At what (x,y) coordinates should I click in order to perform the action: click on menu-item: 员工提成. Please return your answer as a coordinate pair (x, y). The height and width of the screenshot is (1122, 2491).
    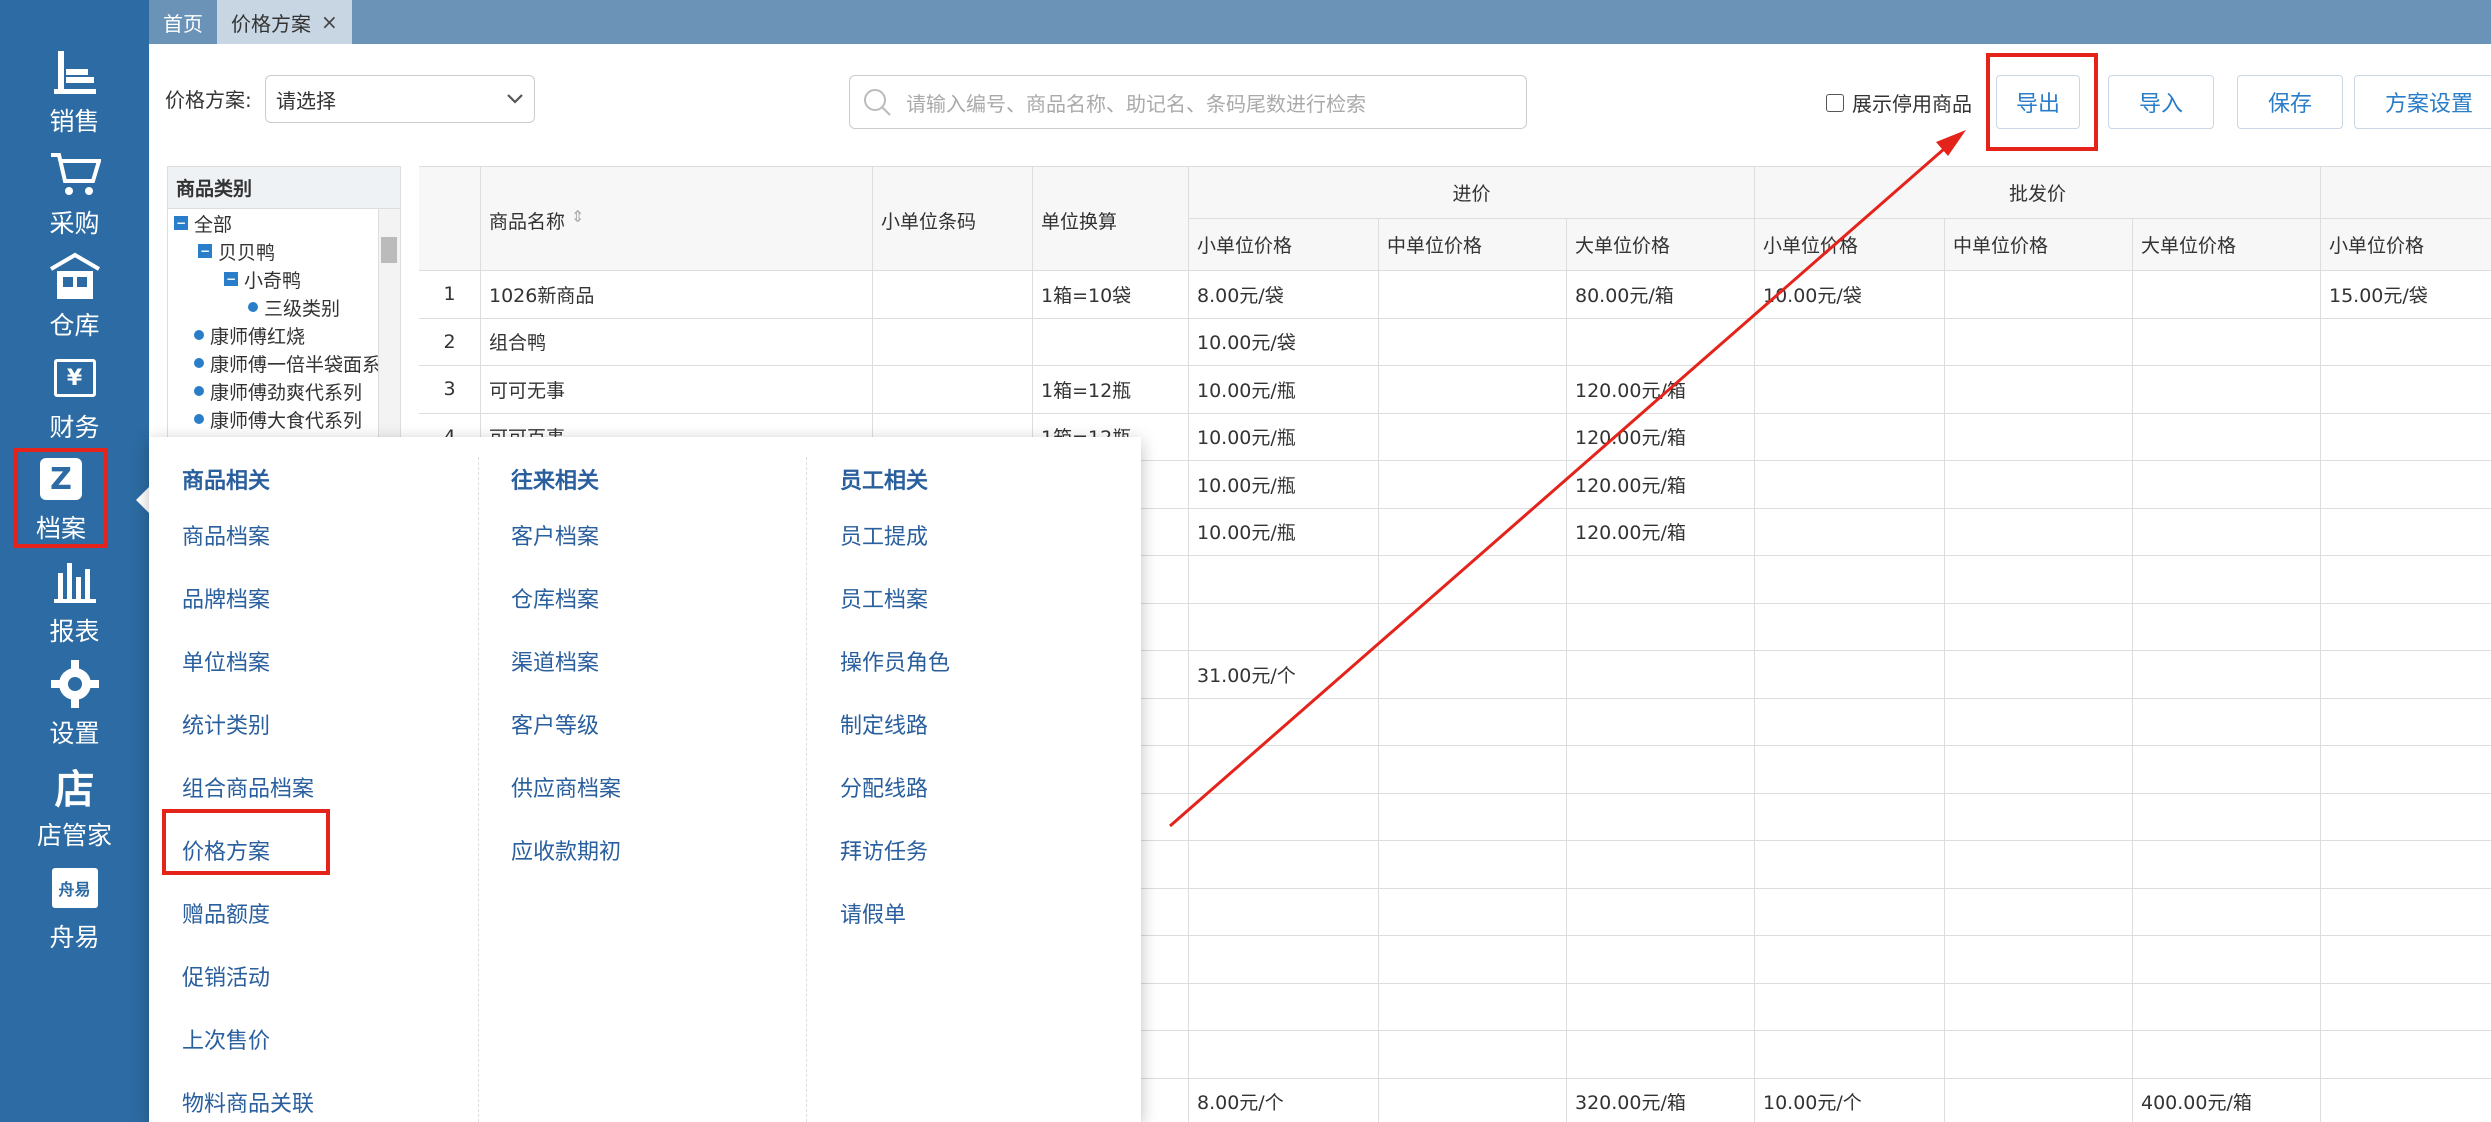
    Looking at the image, I should click on (884, 535).